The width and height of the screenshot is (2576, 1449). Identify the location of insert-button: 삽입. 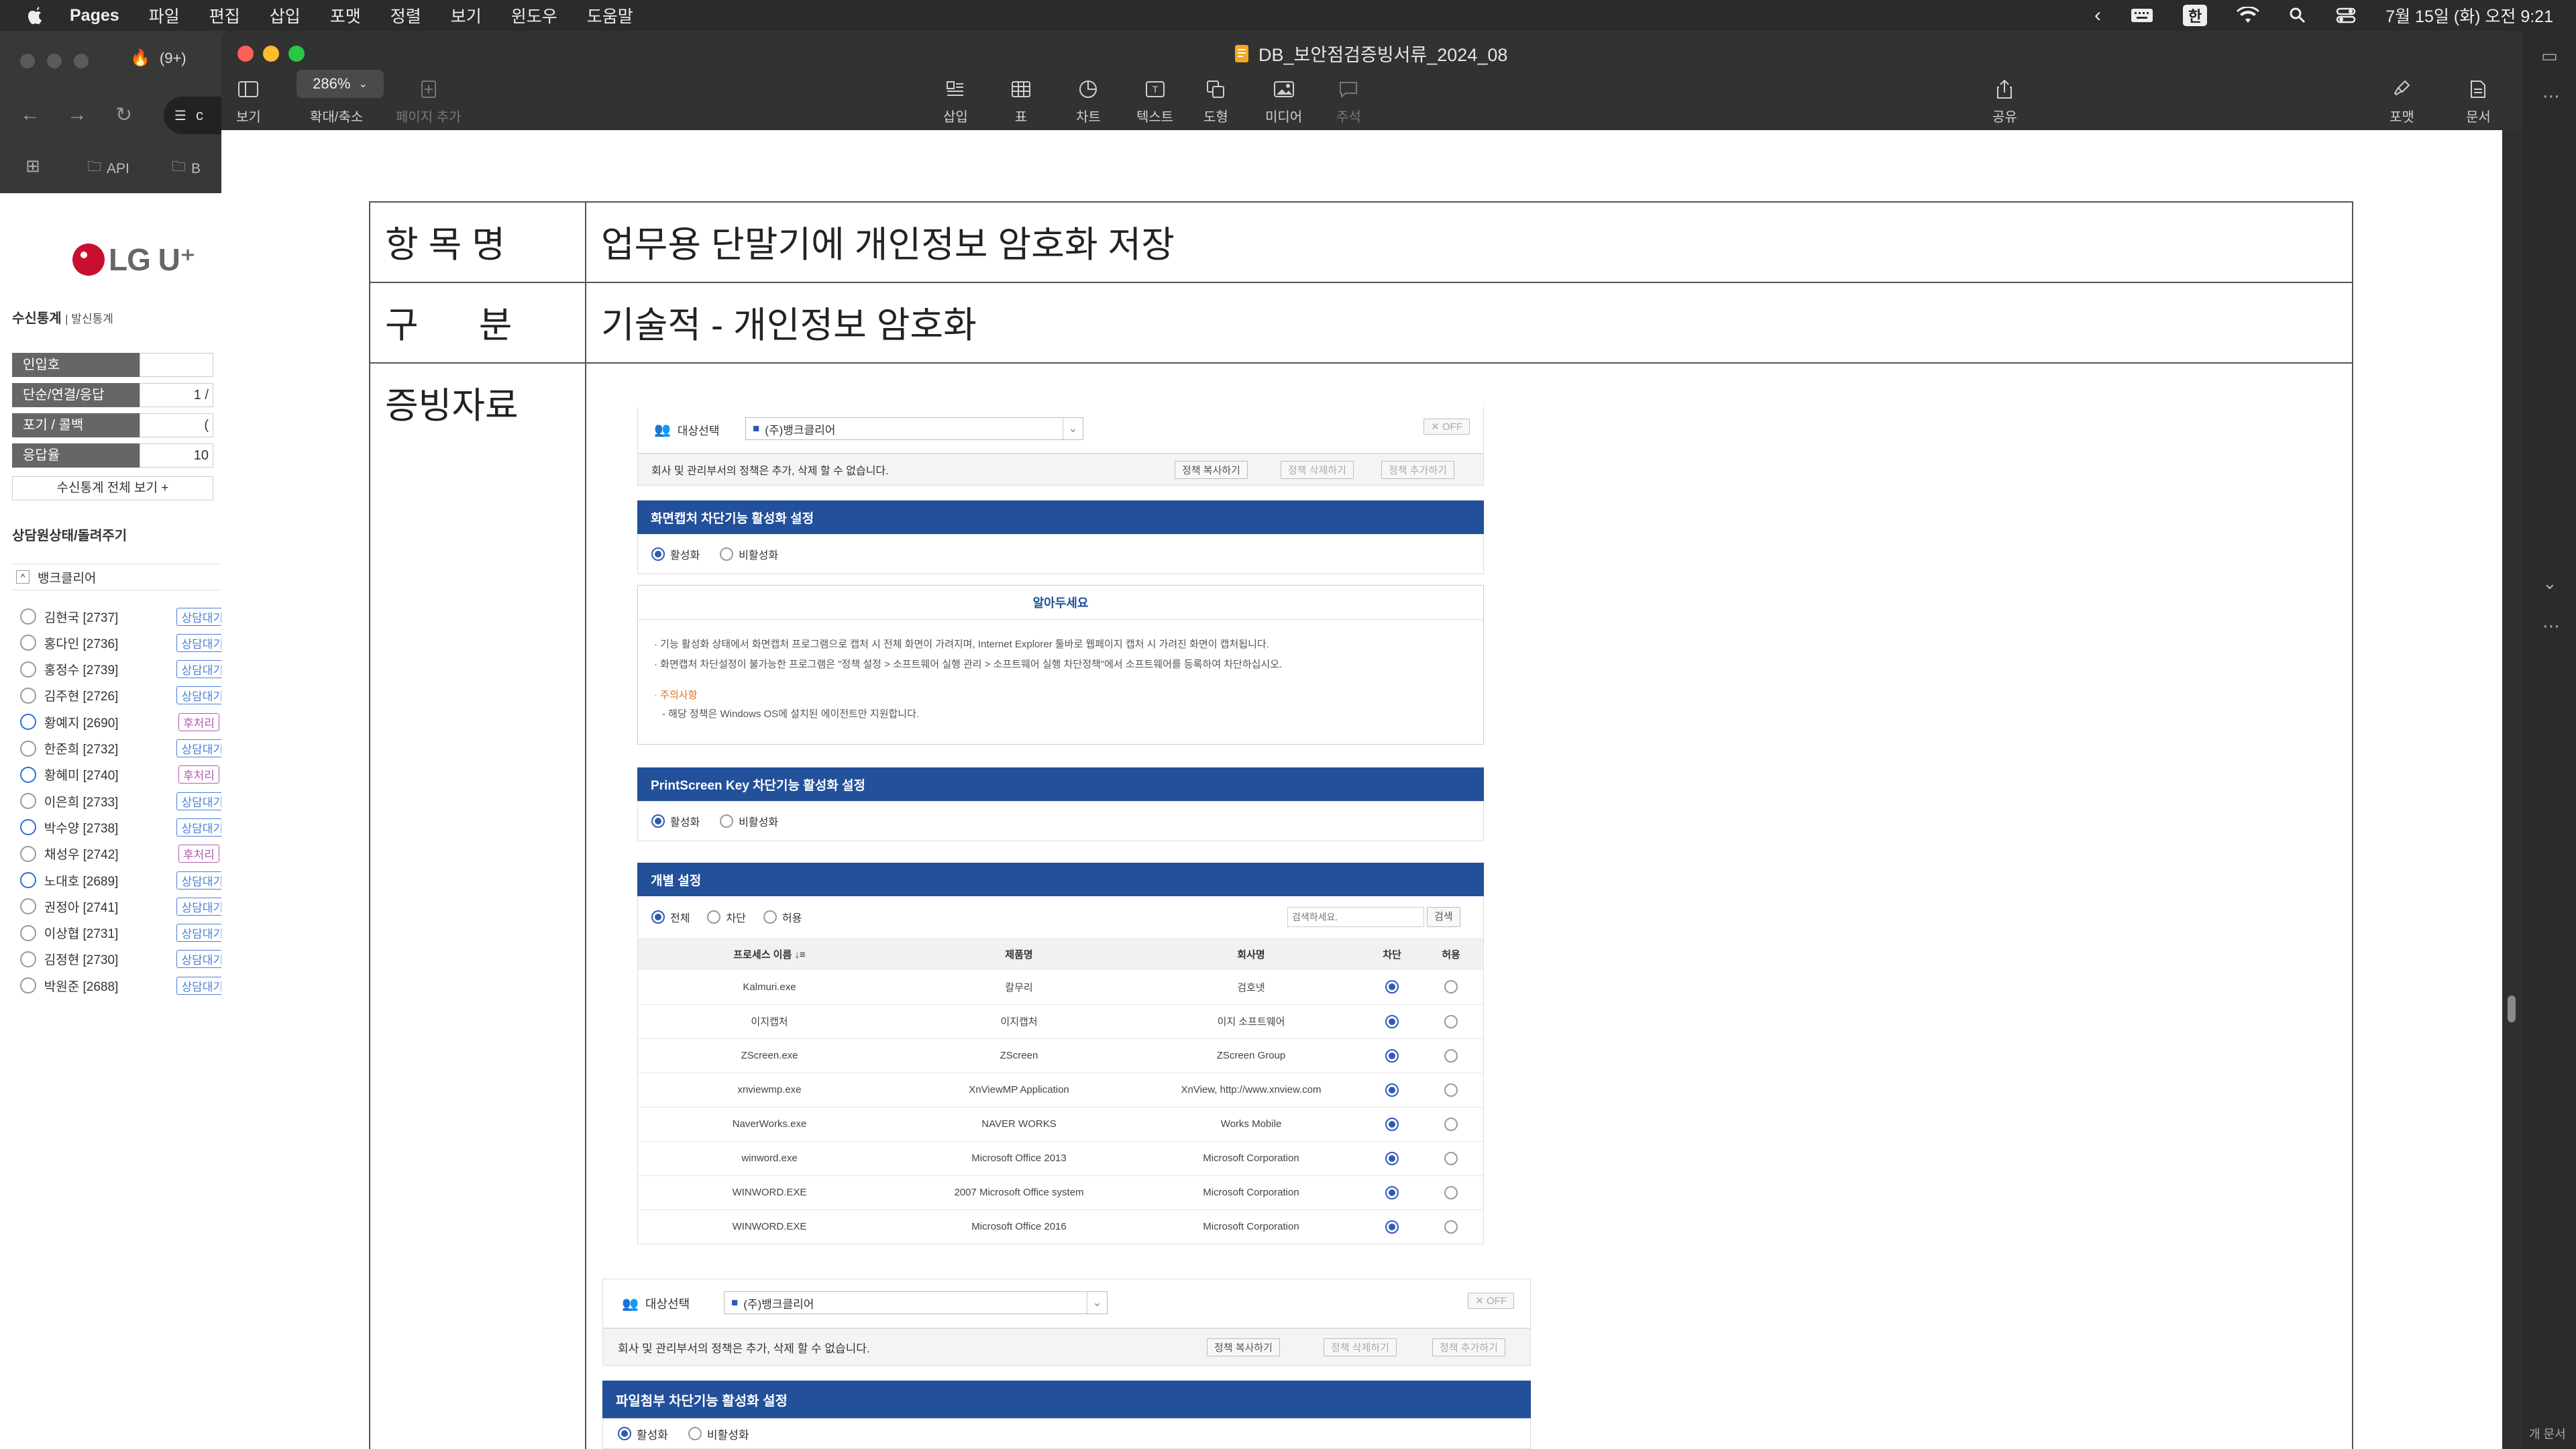
(955, 98).